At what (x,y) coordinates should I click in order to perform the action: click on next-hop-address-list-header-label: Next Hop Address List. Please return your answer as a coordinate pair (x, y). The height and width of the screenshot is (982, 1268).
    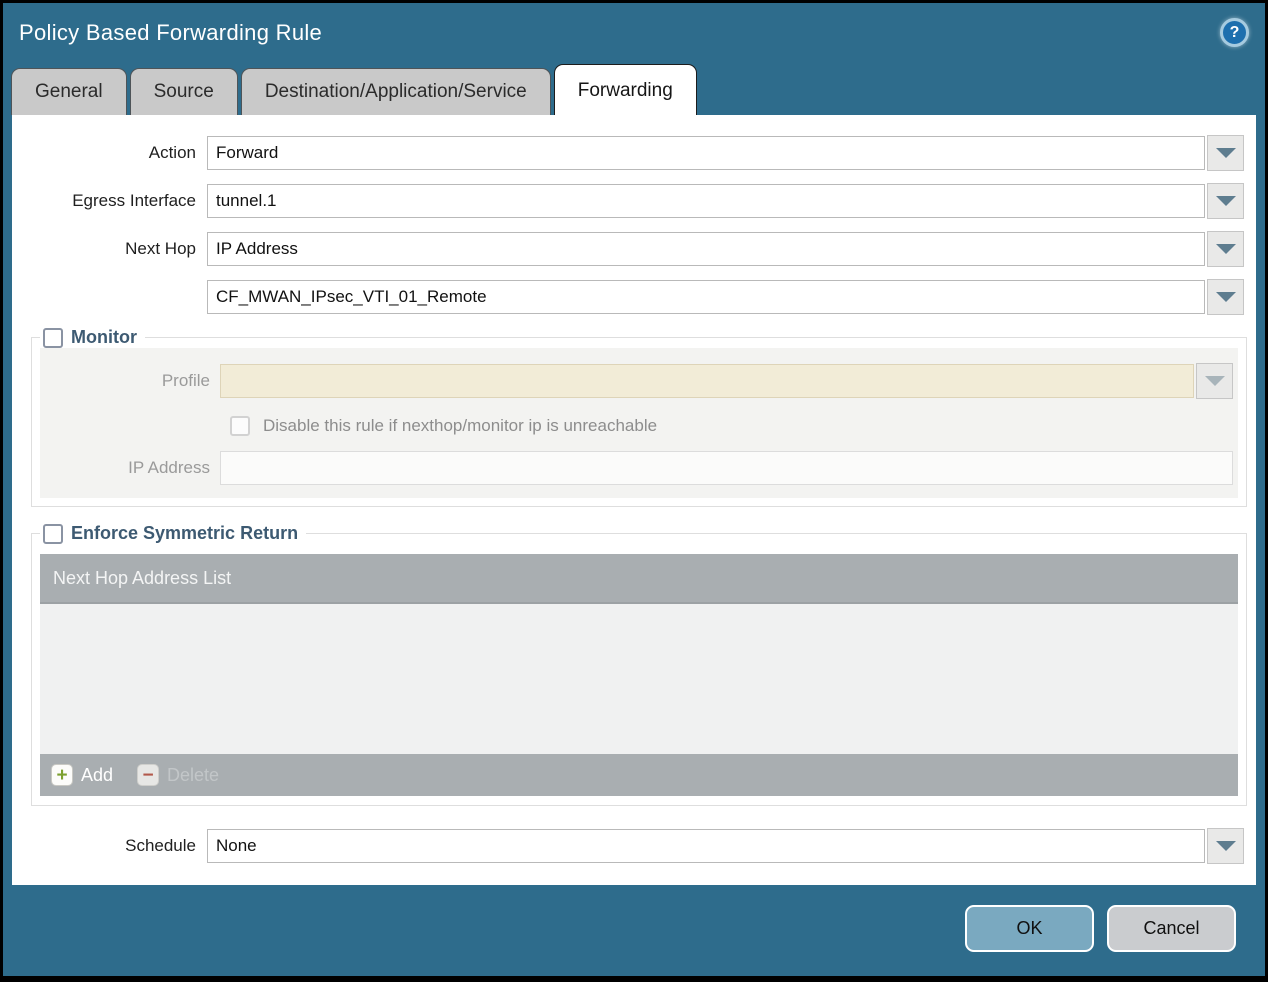
    Looking at the image, I should click on (142, 577).